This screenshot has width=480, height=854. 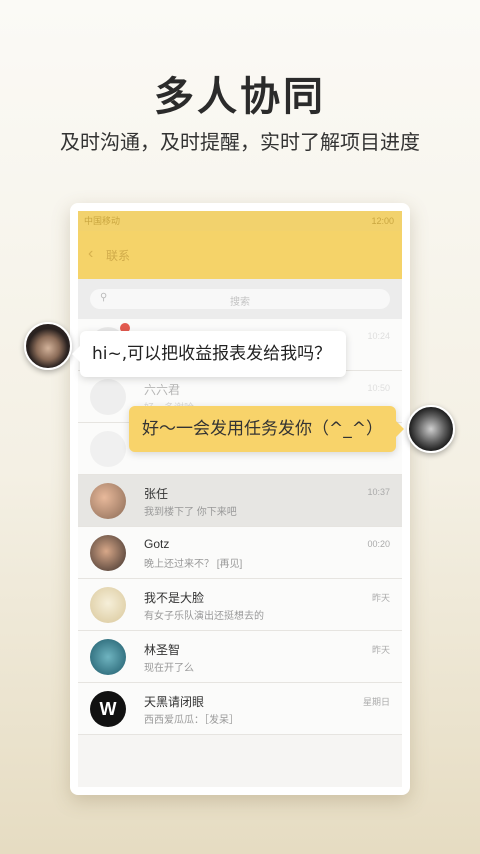 What do you see at coordinates (240, 97) in the screenshot?
I see `promo-title: 多人协同` at bounding box center [240, 97].